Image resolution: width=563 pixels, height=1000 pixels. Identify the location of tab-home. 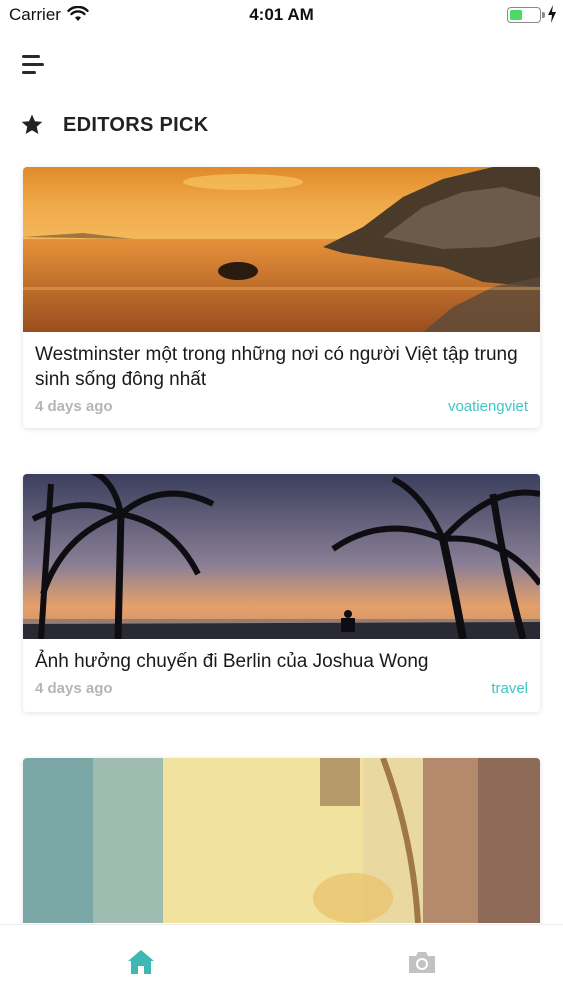
(141, 962).